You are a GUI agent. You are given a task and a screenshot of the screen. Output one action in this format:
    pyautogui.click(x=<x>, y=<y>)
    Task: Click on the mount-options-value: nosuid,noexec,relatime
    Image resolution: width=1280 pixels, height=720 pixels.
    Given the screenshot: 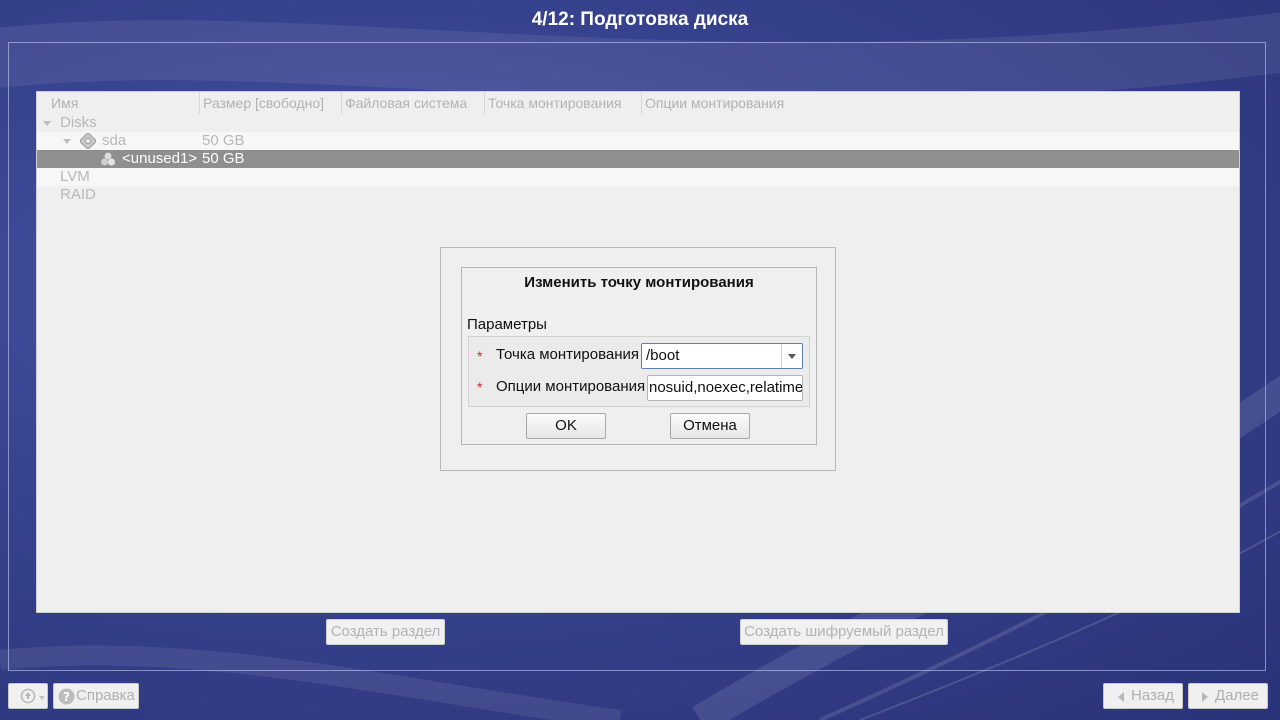 What is the action you would take?
    pyautogui.click(x=725, y=388)
    